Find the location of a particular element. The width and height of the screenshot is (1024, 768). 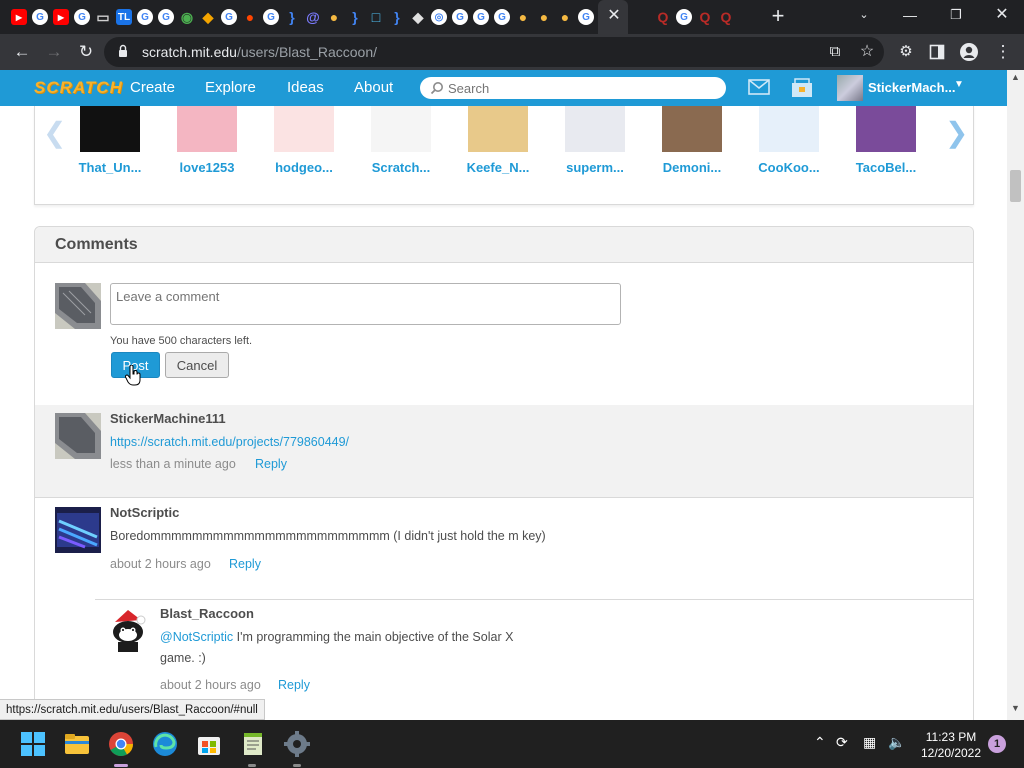

share-icon: ⧉ is located at coordinates (835, 52).